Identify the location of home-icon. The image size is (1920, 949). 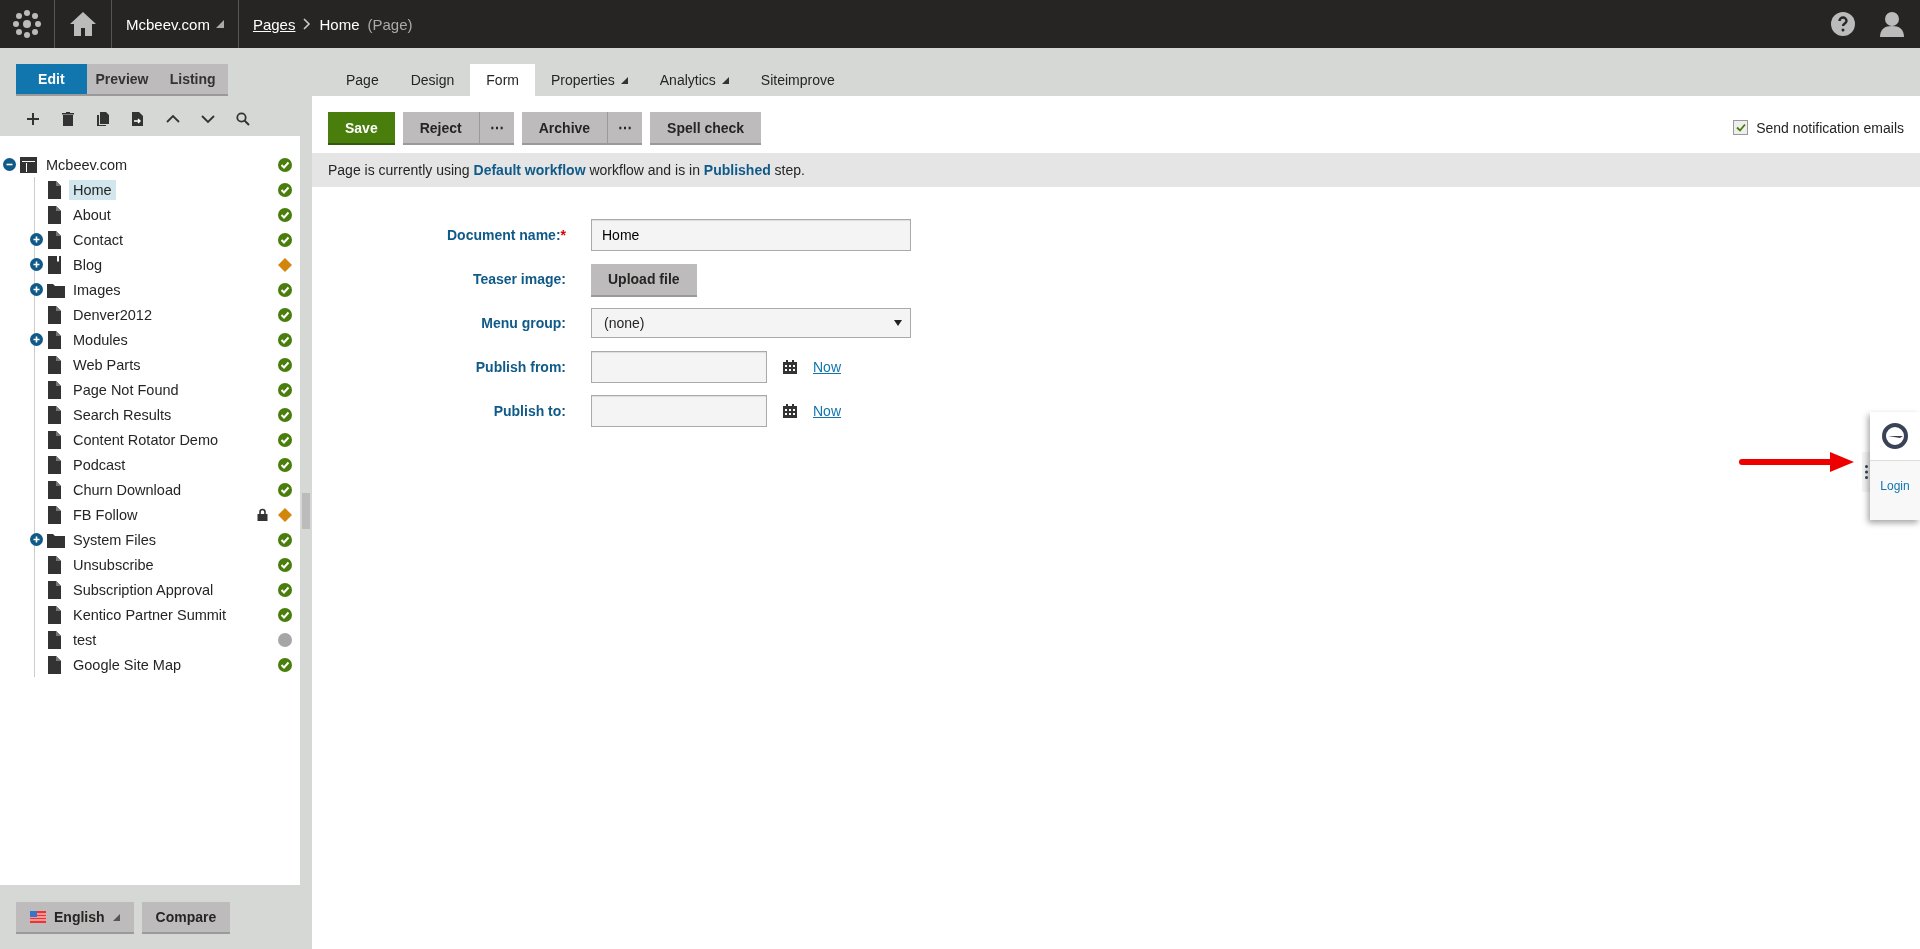
(83, 24).